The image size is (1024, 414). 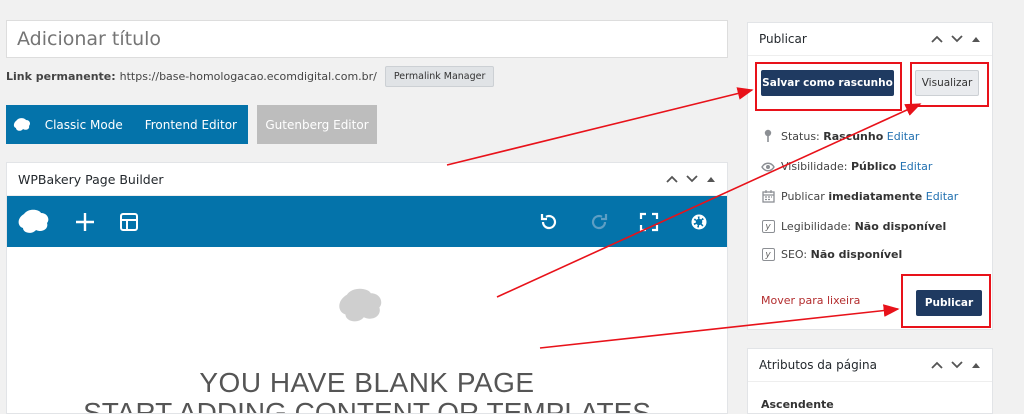 What do you see at coordinates (129, 222) in the screenshot?
I see `templates-icon` at bounding box center [129, 222].